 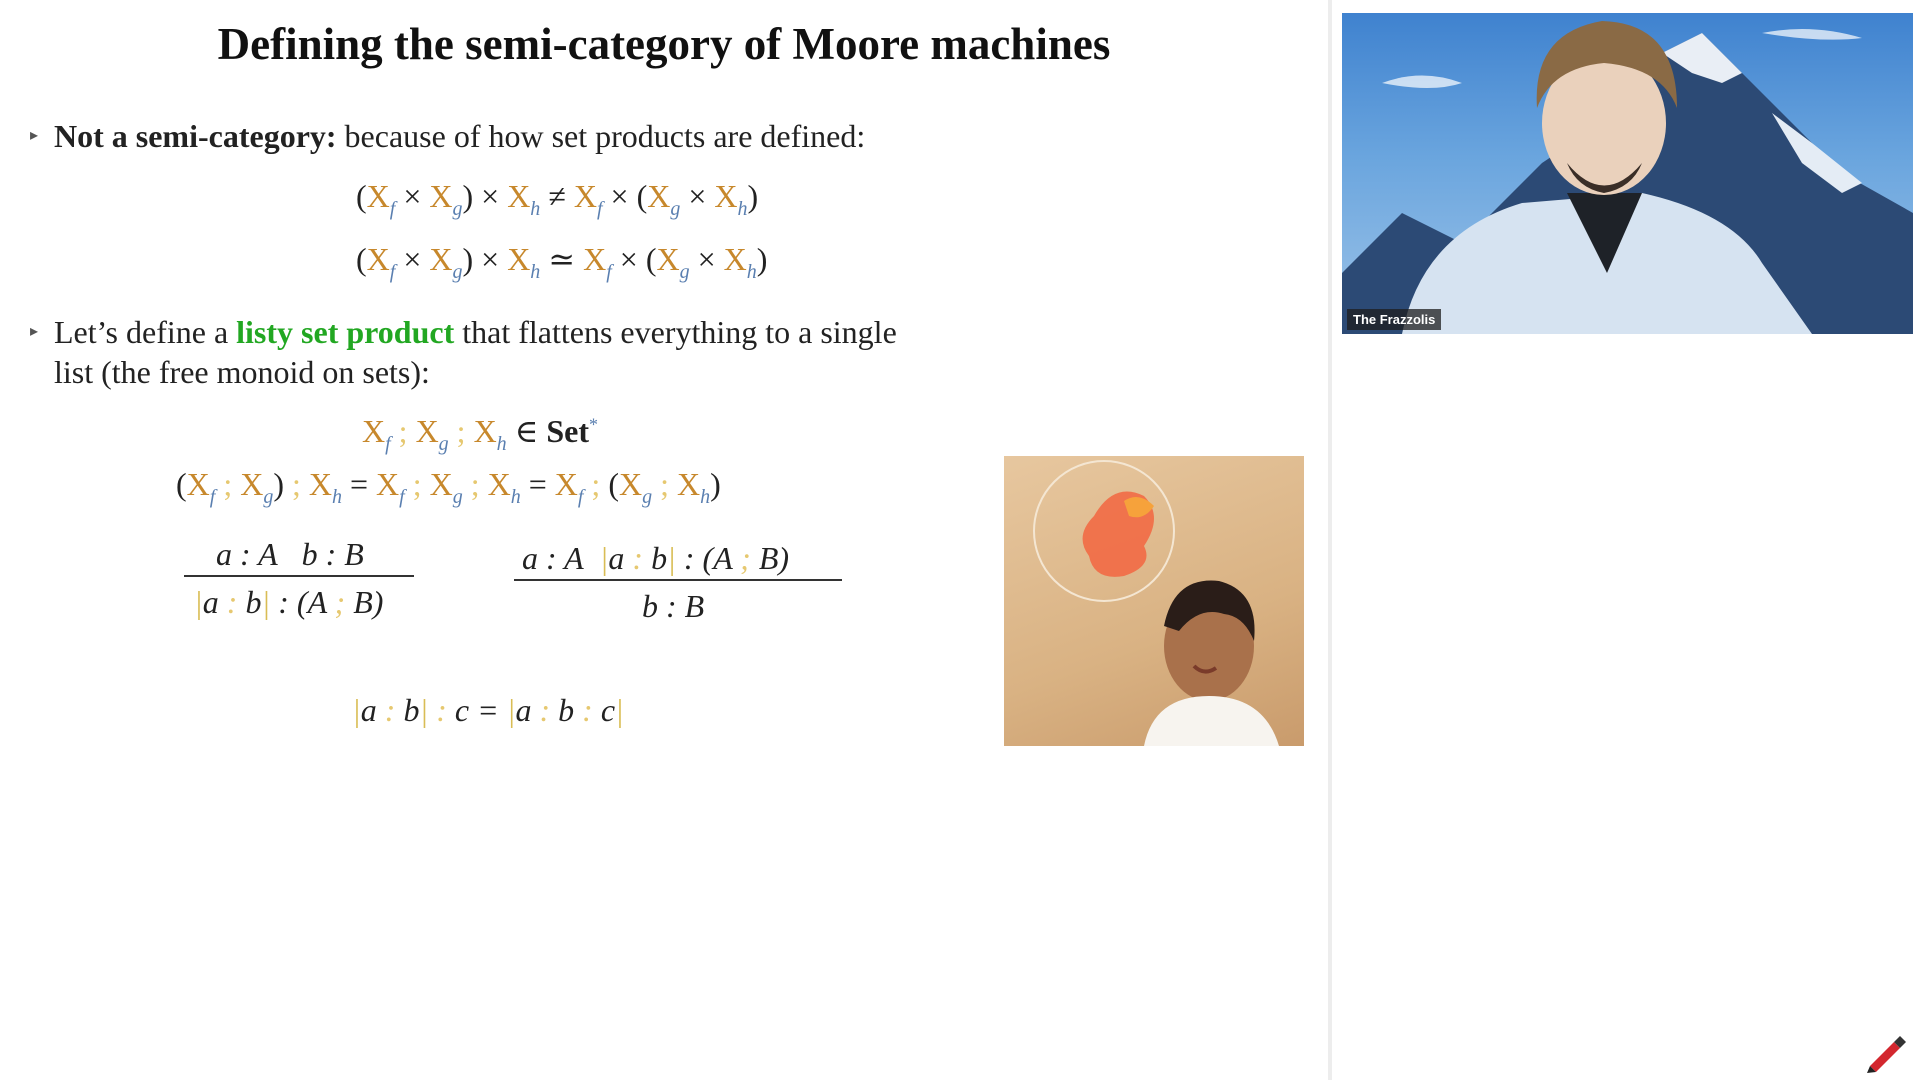 I want to click on set-star: *, so click(x=594, y=424).